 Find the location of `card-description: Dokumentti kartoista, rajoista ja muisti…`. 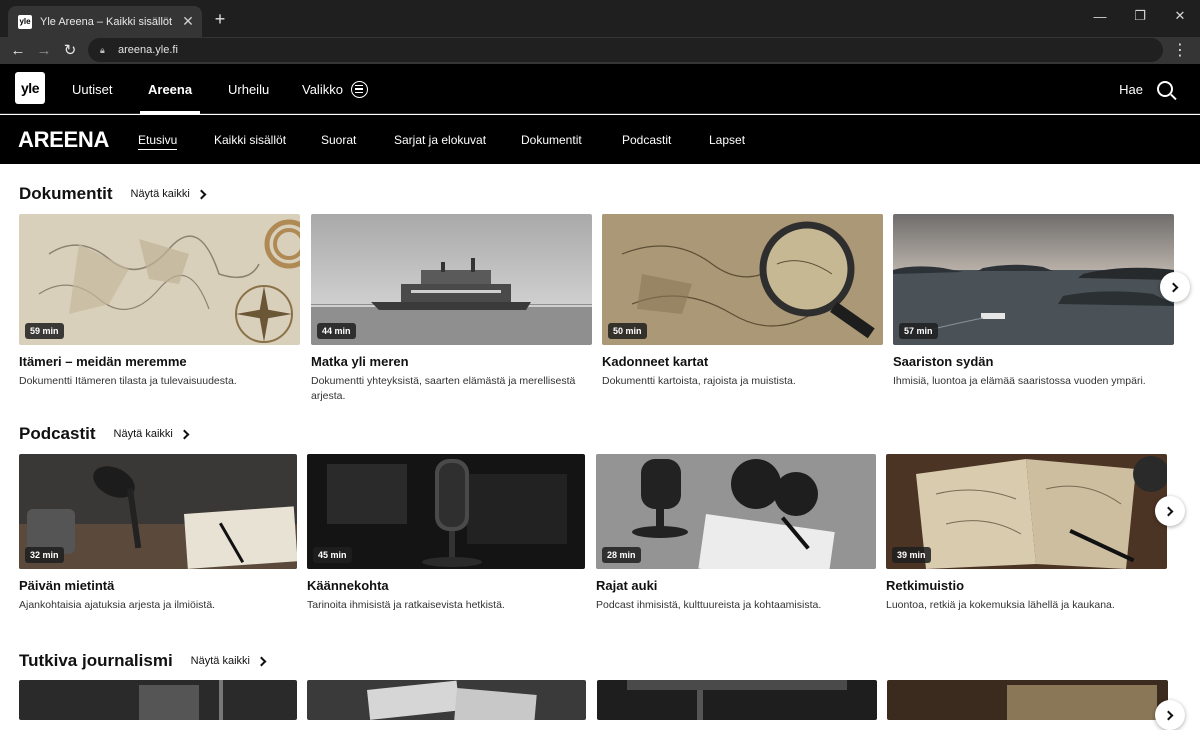

card-description: Dokumentti kartoista, rajoista ja muisti… is located at coordinates (699, 381).